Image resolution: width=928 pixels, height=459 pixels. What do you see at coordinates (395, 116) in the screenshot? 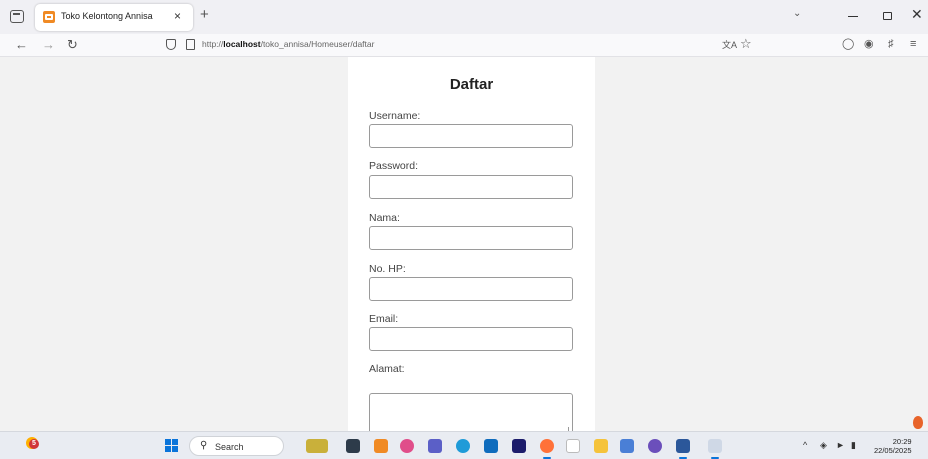
I see `username-label: Username:` at bounding box center [395, 116].